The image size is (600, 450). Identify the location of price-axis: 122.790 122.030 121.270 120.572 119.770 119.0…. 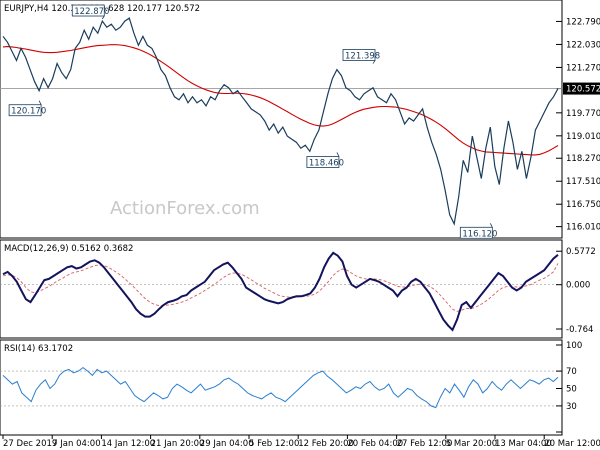
(581, 125).